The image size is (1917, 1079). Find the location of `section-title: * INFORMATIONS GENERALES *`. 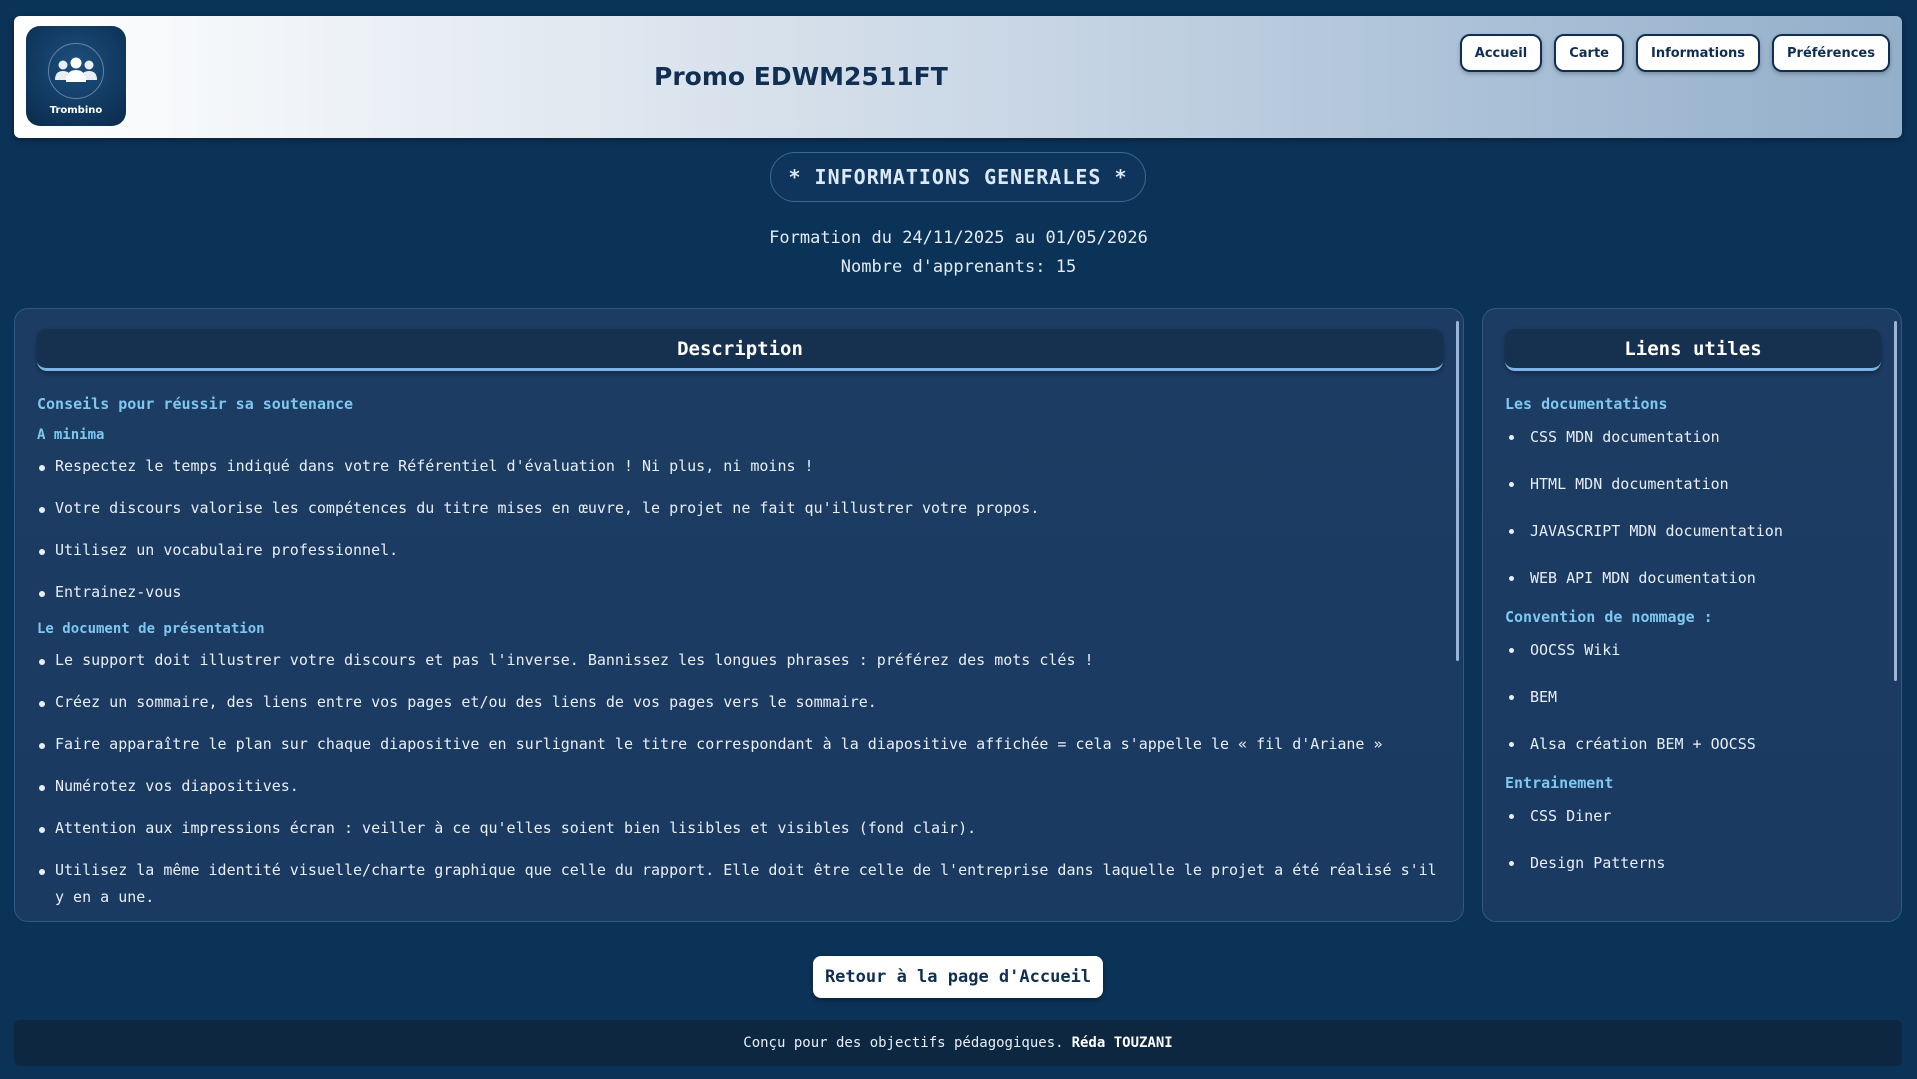

section-title: * INFORMATIONS GENERALES * is located at coordinates (958, 177).